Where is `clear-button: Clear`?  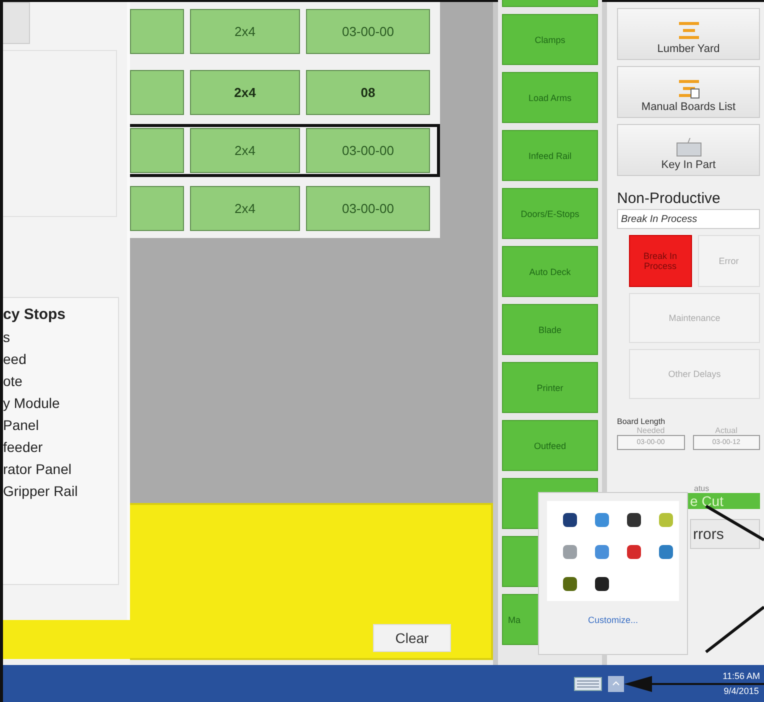
clear-button: Clear is located at coordinates (412, 638).